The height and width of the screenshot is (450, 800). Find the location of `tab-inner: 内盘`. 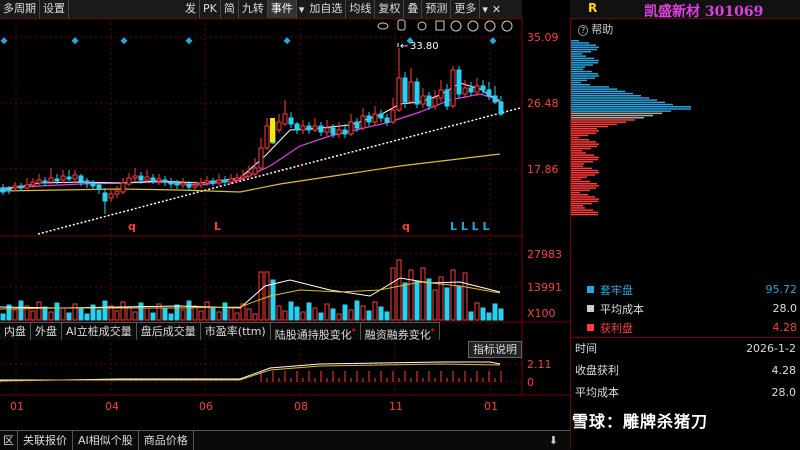

tab-inner: 内盘 is located at coordinates (15, 331).